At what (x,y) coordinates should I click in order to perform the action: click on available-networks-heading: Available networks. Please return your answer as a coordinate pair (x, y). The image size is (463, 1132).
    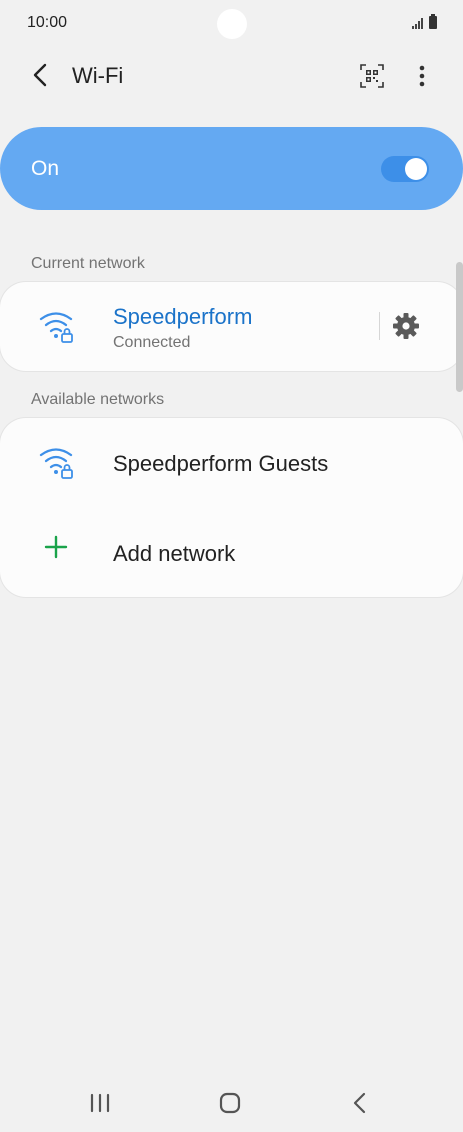
    Looking at the image, I should click on (98, 399).